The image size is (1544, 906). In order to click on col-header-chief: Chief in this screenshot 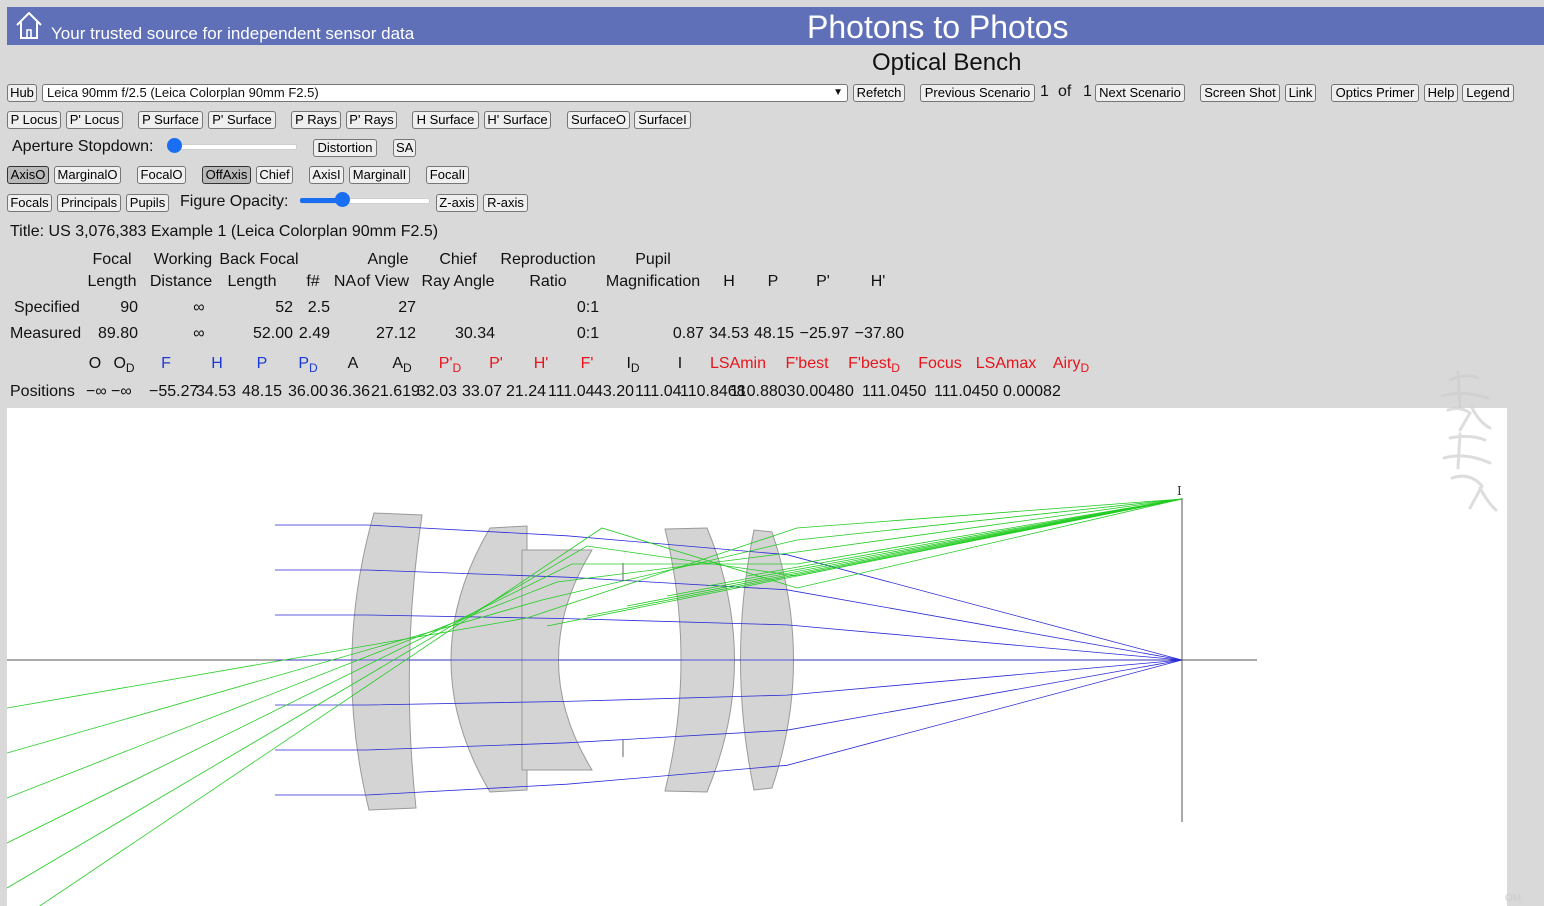, I will do `click(458, 259)`.